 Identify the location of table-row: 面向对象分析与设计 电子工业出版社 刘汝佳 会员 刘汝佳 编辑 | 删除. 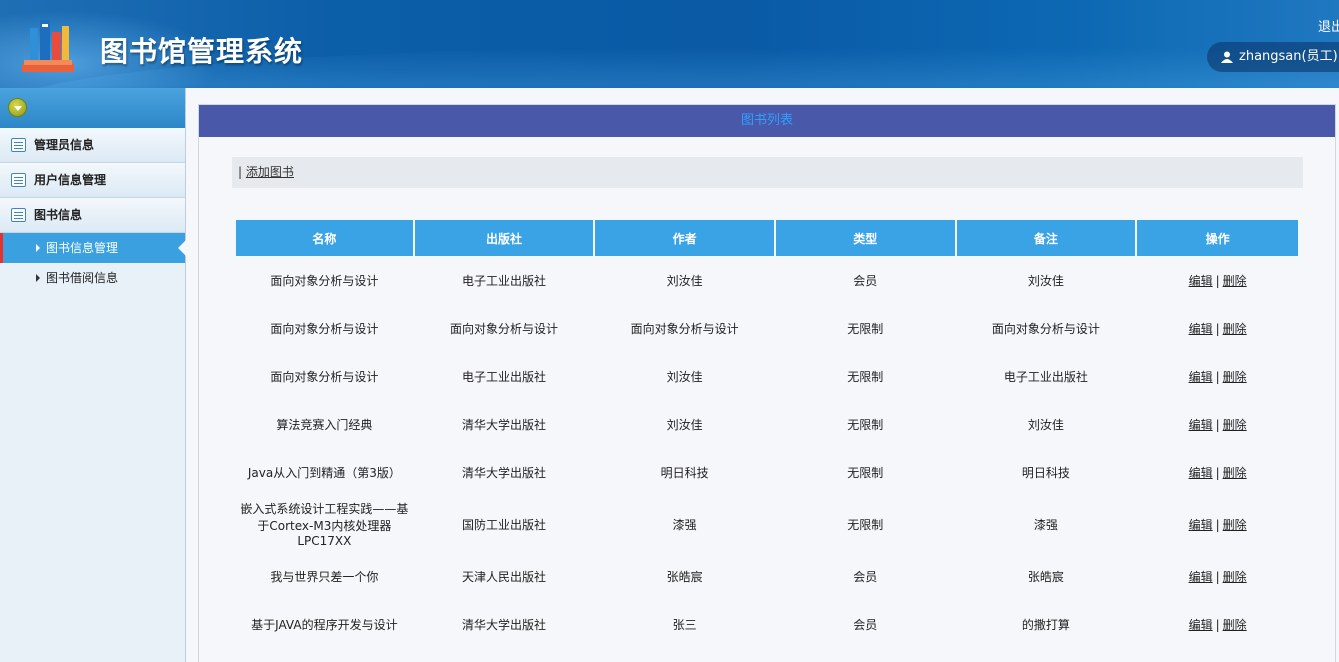
(767, 280).